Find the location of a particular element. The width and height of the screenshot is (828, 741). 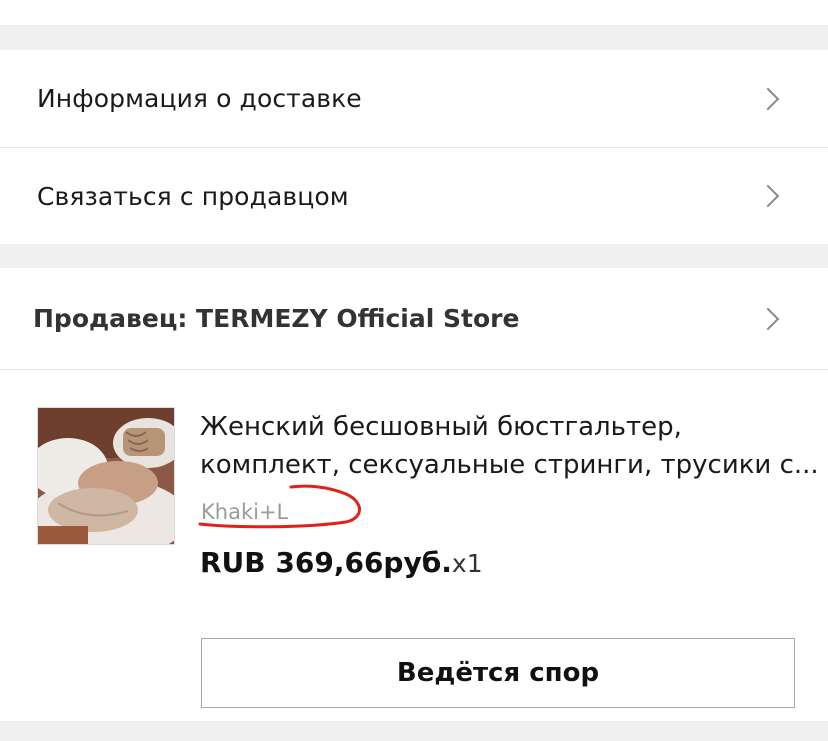

dispute-button: Ведётся спор is located at coordinates (498, 673).